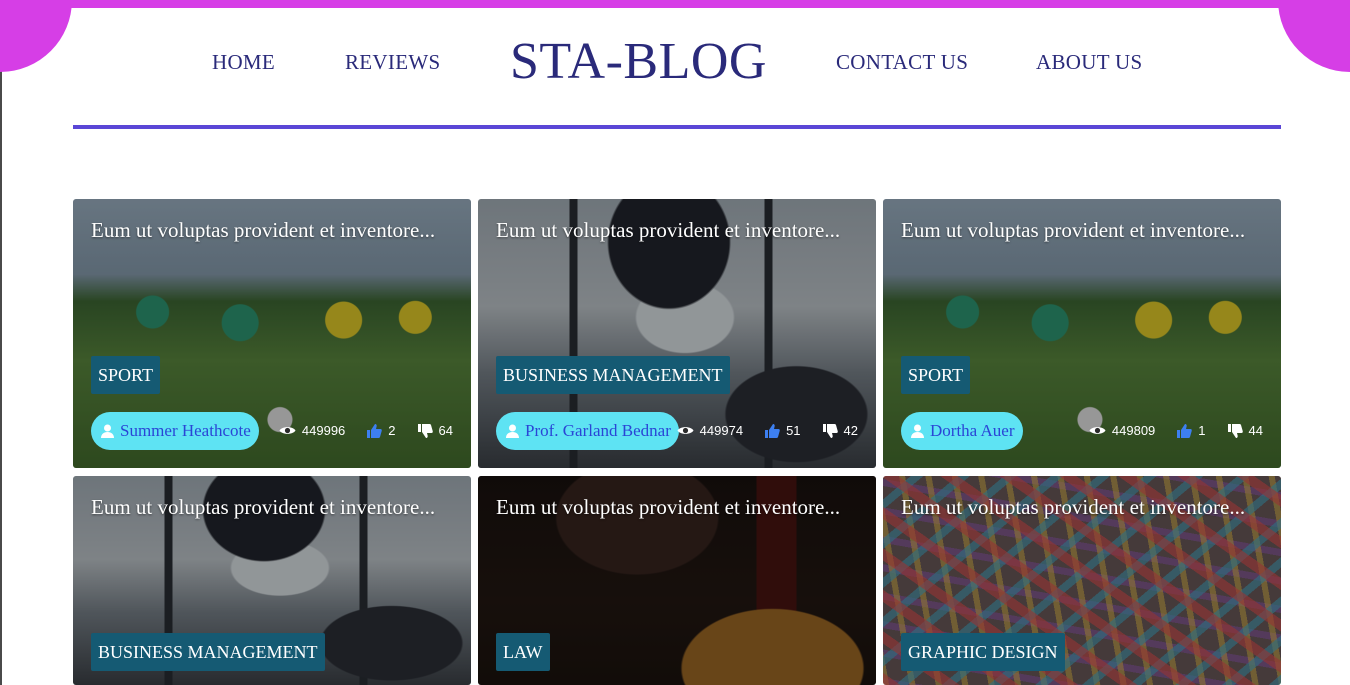  Describe the element at coordinates (850, 430) in the screenshot. I see `dislike-count: 42` at that location.